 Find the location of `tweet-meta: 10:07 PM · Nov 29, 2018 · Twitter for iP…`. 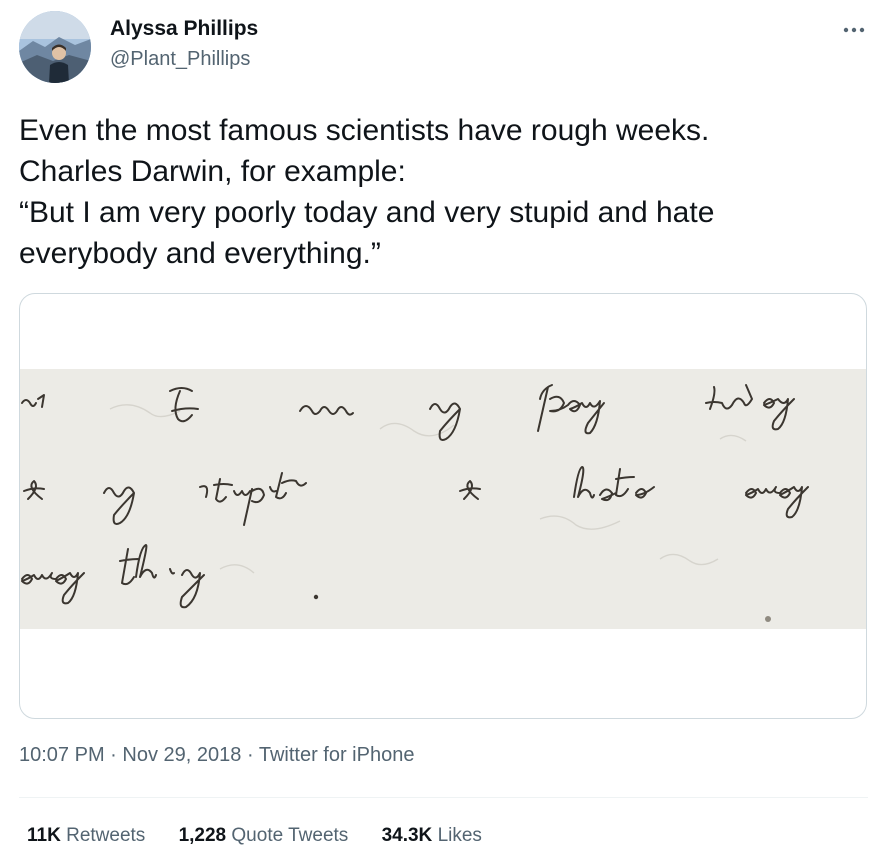

tweet-meta: 10:07 PM · Nov 29, 2018 · Twitter for iP… is located at coordinates (216, 755).